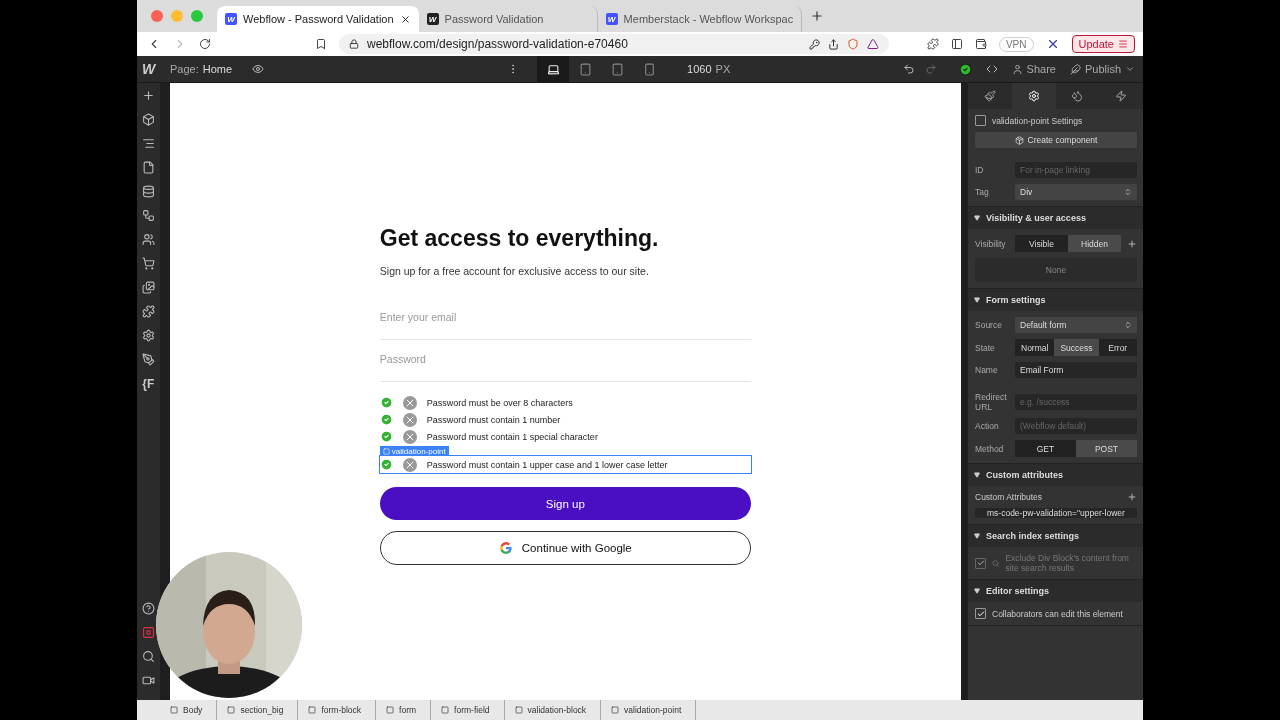 Image resolution: width=1280 pixels, height=720 pixels. Describe the element at coordinates (565, 419) in the screenshot. I see `validation-rule: Password must contain 1 number` at that location.